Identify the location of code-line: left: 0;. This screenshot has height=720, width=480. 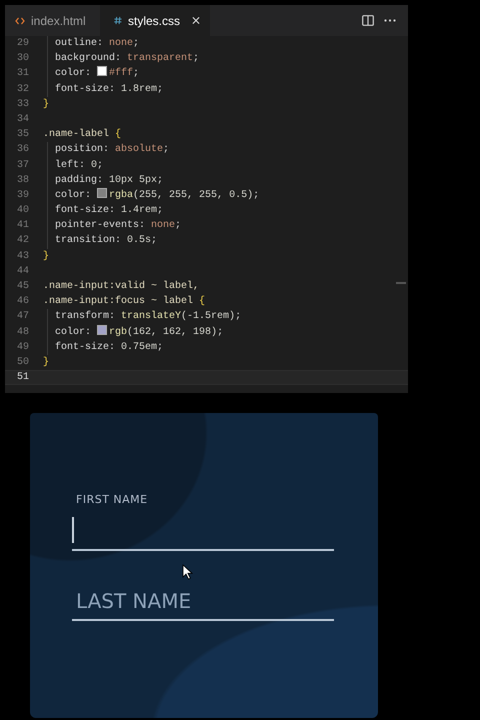
(79, 165).